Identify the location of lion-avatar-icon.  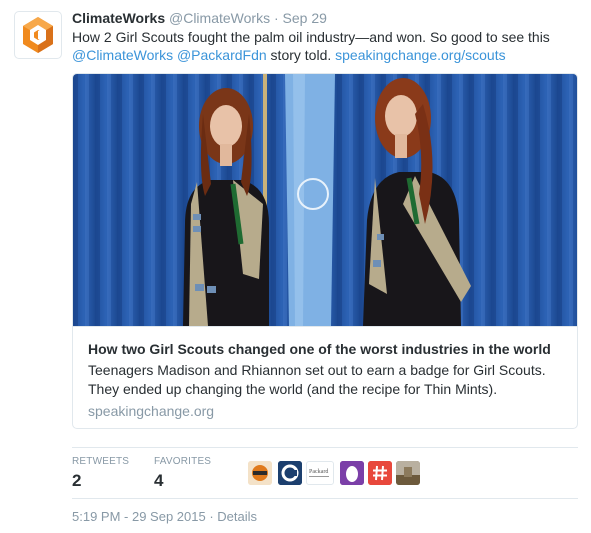
(260, 473).